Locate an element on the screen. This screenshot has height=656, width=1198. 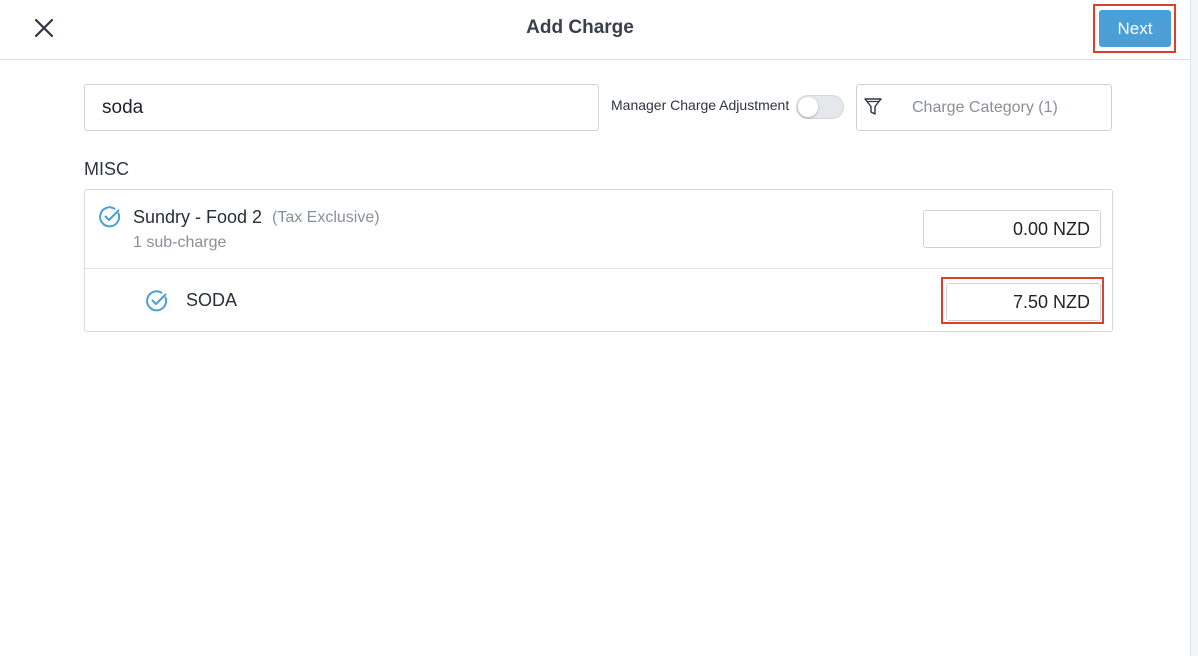
charge-category-label: Charge Category (1) is located at coordinates (985, 107).